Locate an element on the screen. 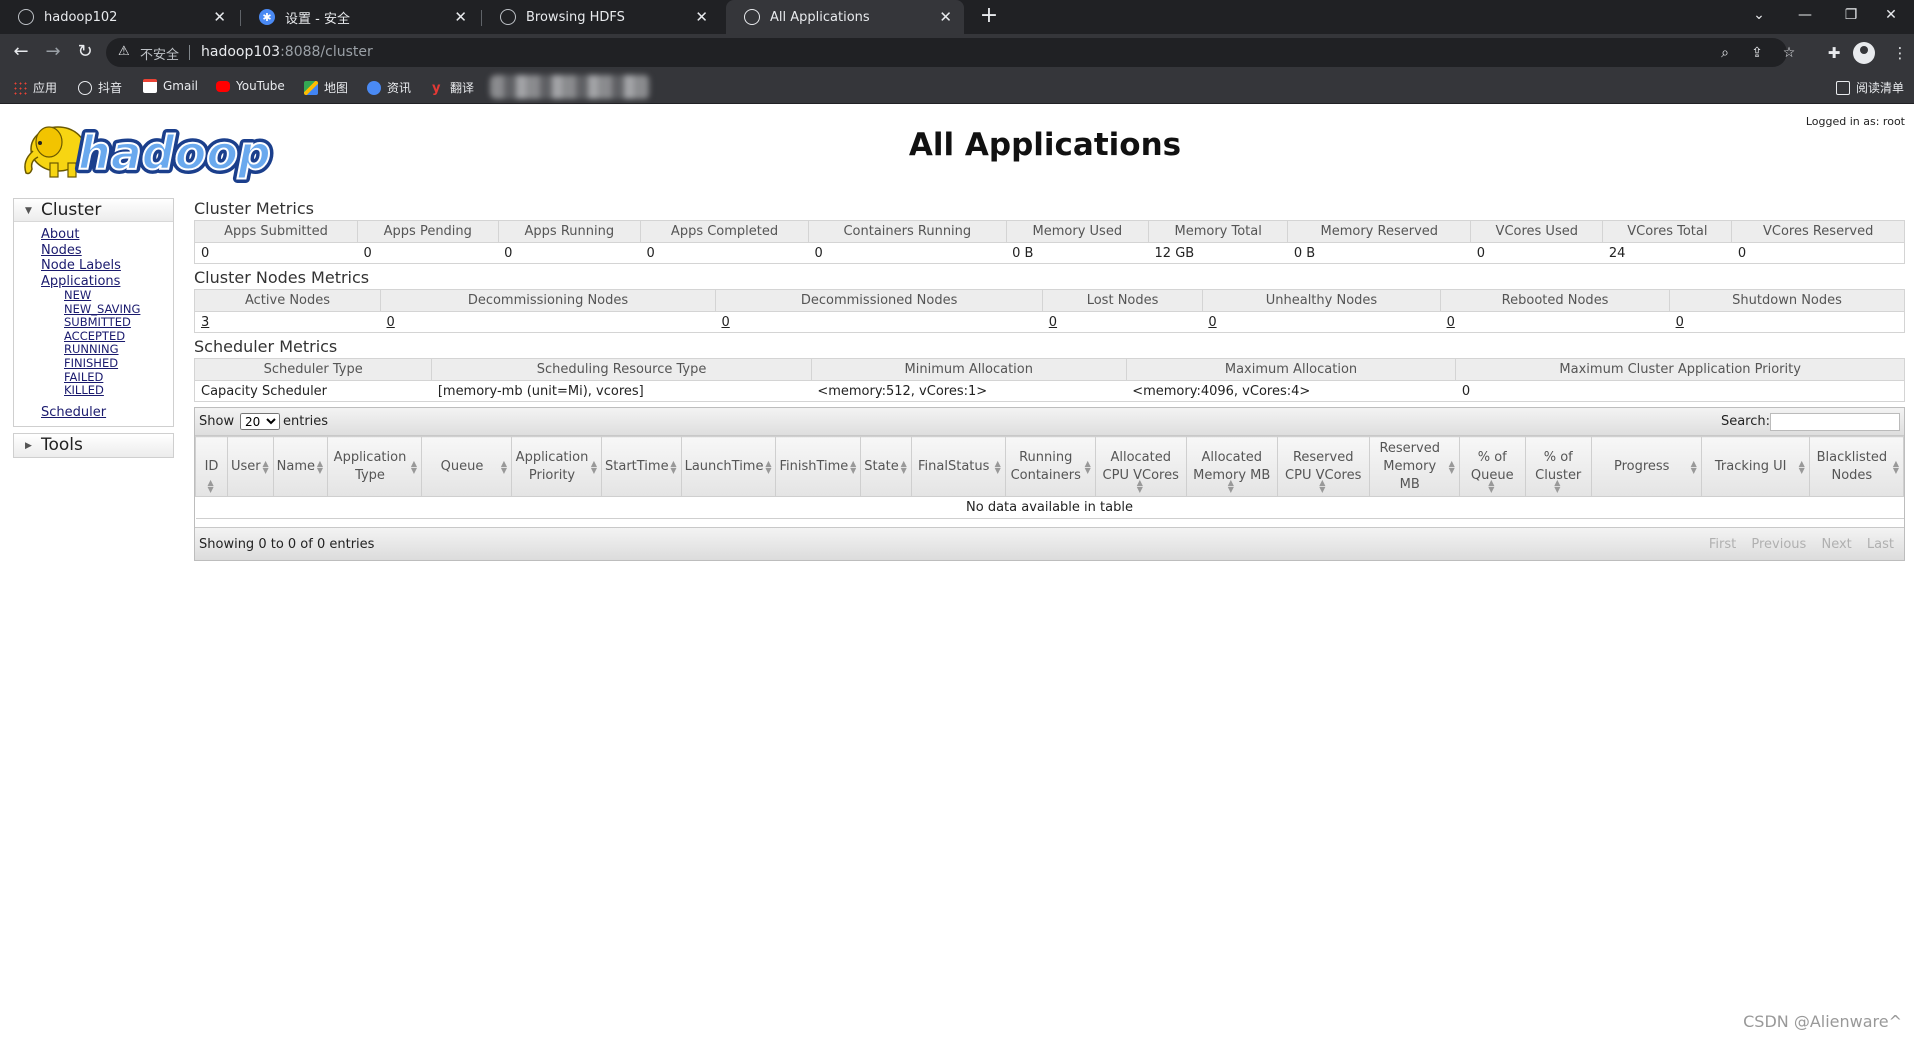 Image resolution: width=1914 pixels, height=1037 pixels. zoom-magnifier-icon: ⌕ is located at coordinates (1725, 54).